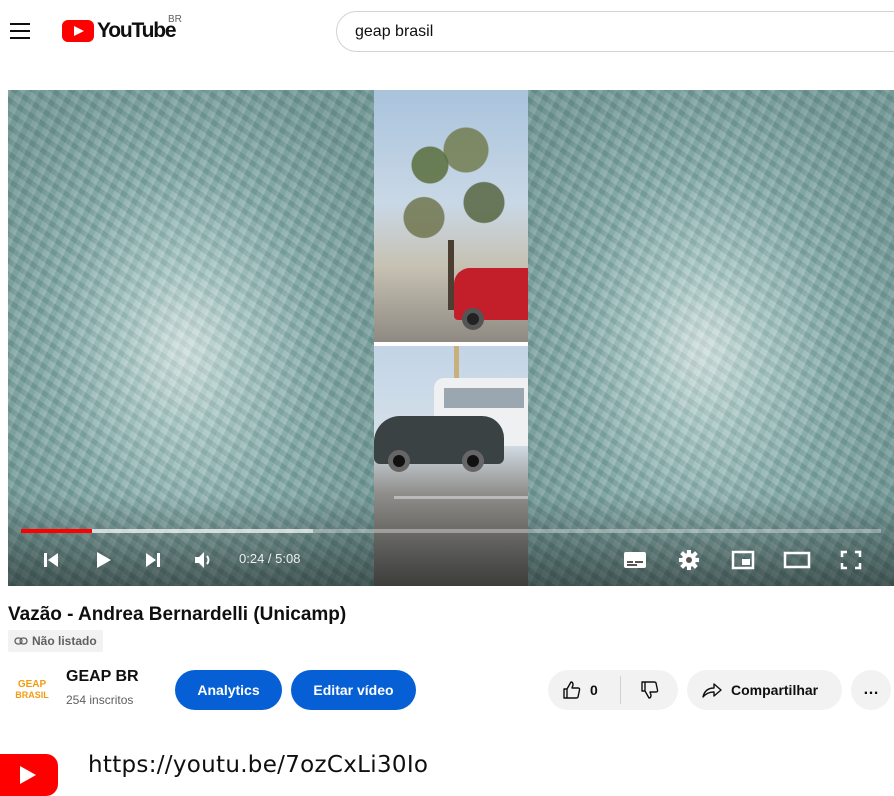  Describe the element at coordinates (56, 531) in the screenshot. I see `progress-played` at that location.